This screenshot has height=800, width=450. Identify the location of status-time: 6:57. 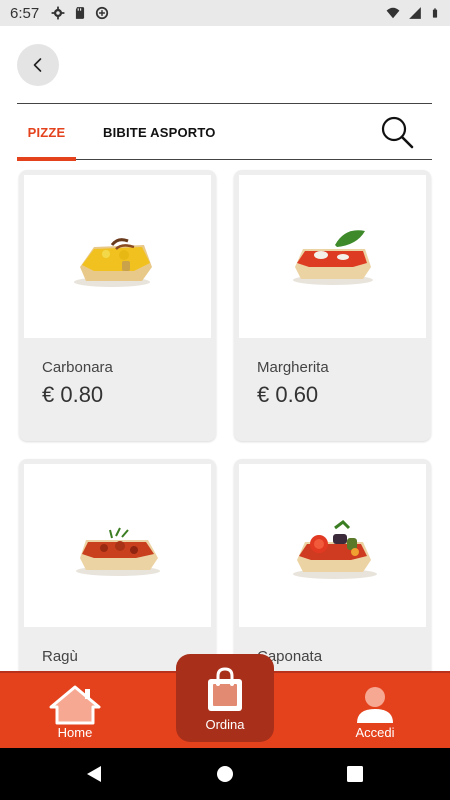
(25, 13).